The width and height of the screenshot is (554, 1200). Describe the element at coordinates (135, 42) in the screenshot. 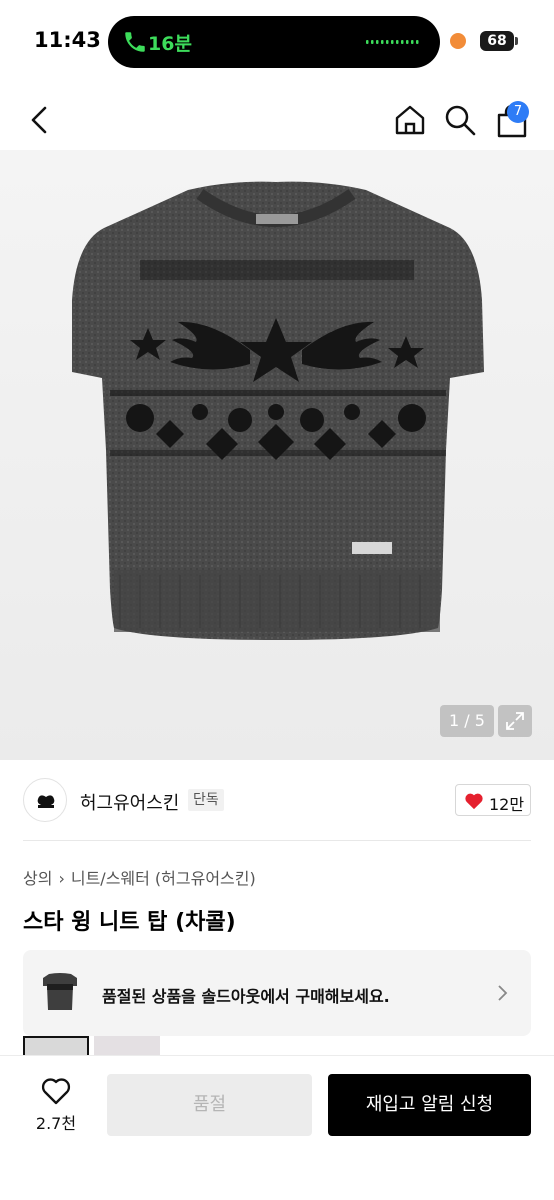

I see `phone-icon` at that location.